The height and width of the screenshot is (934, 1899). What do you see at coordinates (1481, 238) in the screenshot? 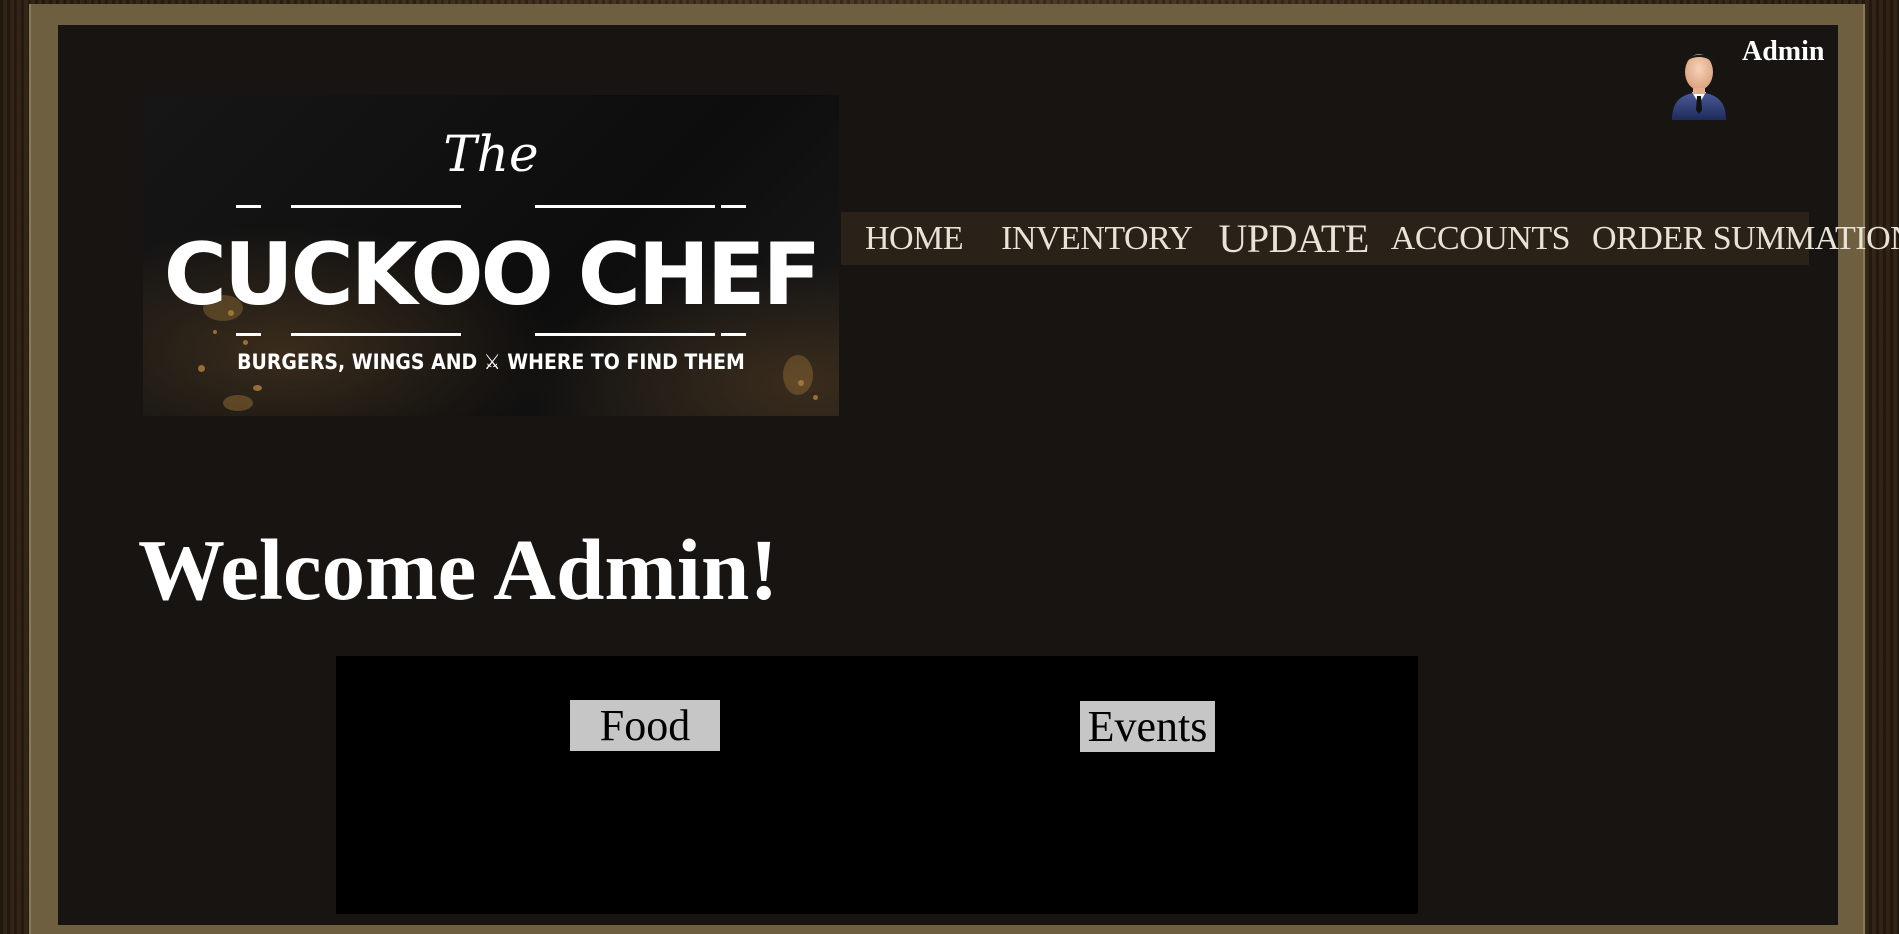
I see `nav-item-accounts: ACCOUNTS` at bounding box center [1481, 238].